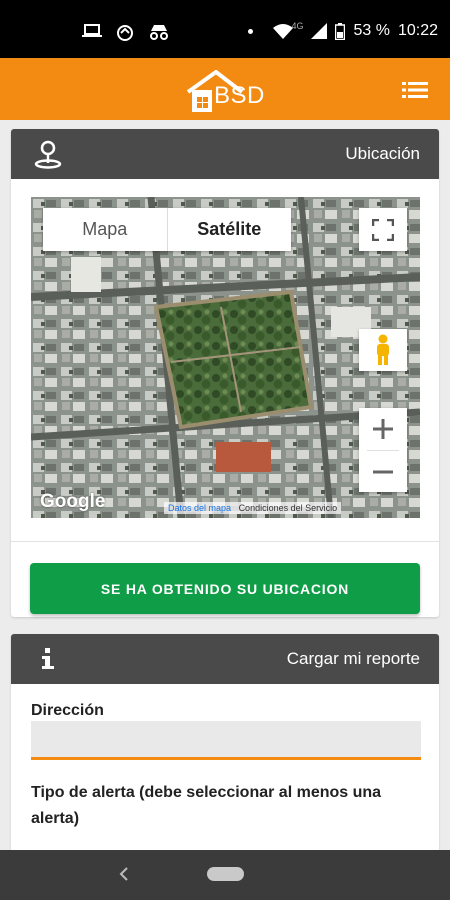 The width and height of the screenshot is (450, 900). What do you see at coordinates (48, 154) in the screenshot?
I see `map-pin-icon` at bounding box center [48, 154].